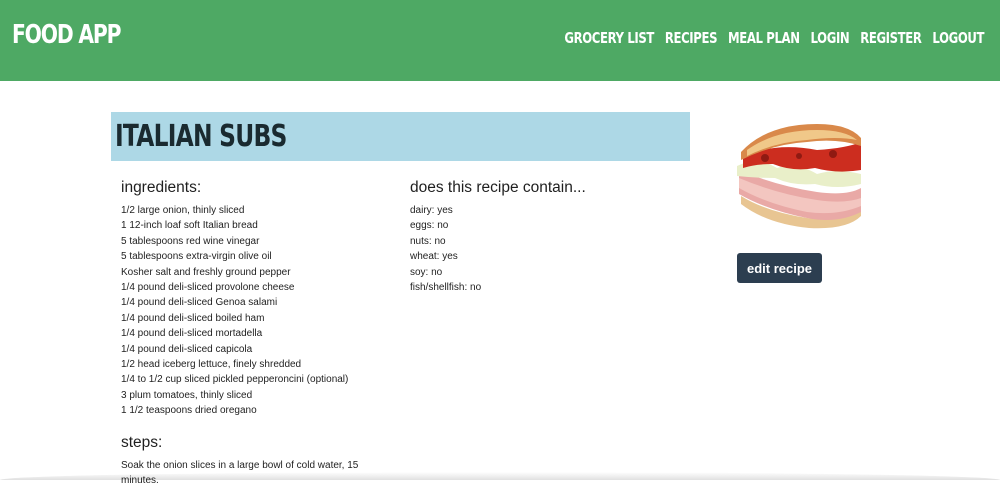 This screenshot has height=489, width=1000. What do you see at coordinates (256, 302) in the screenshot?
I see `ingredient-item: 1/4 pound deli-sliced Genoa salami` at bounding box center [256, 302].